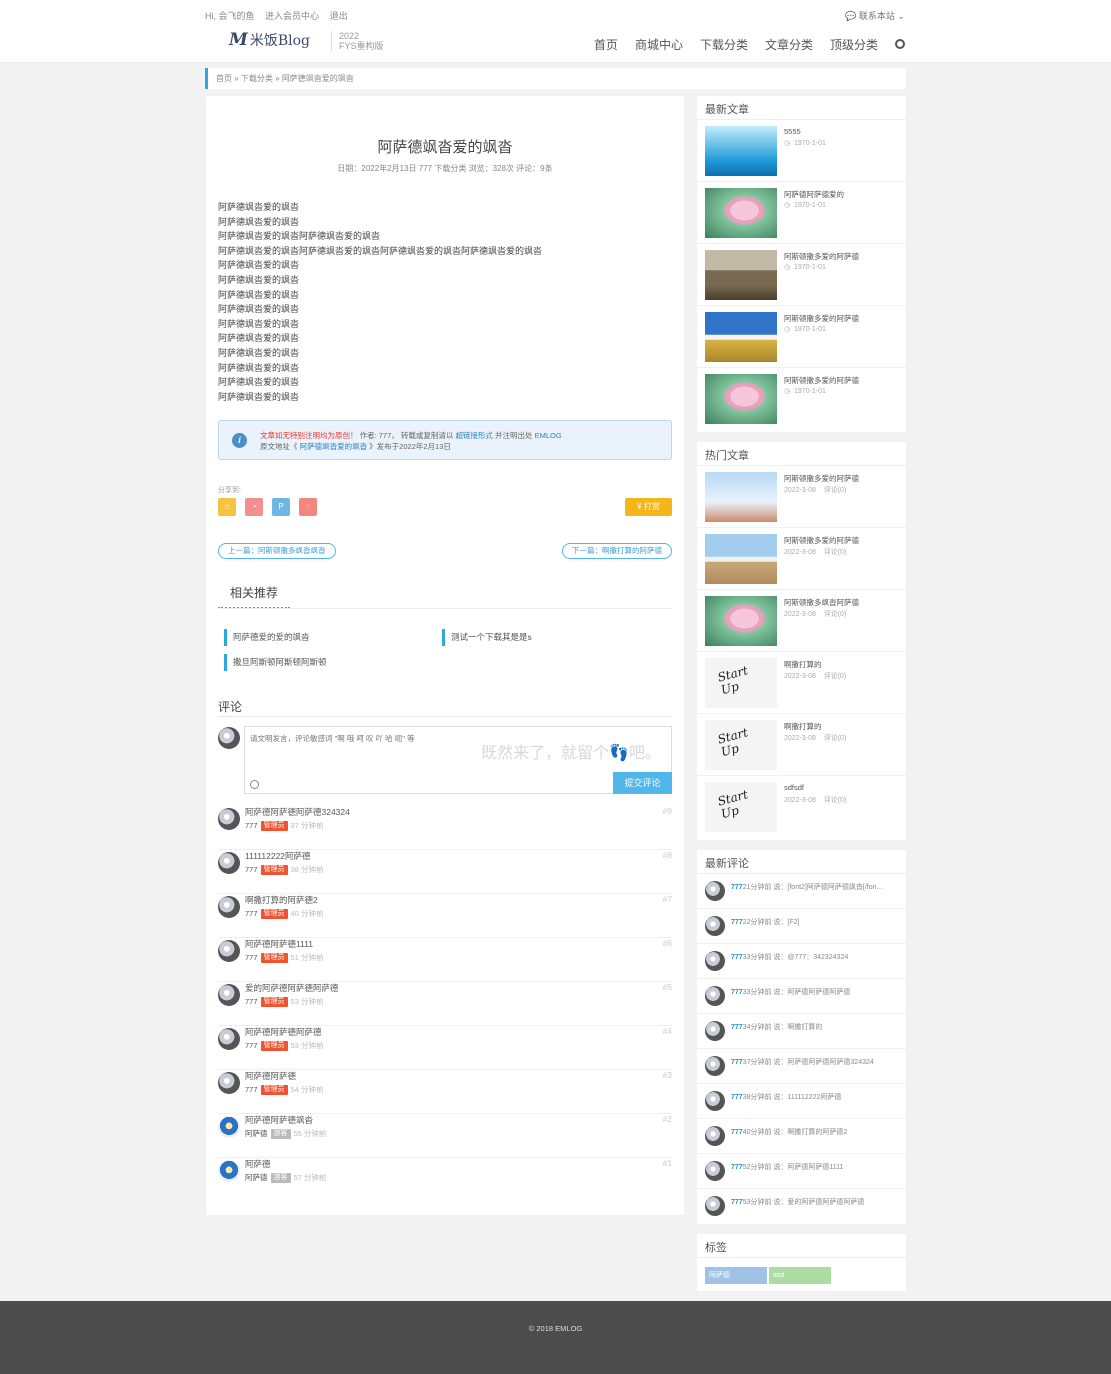  Describe the element at coordinates (254, 507) in the screenshot. I see `weibo-icon: ◔` at that location.